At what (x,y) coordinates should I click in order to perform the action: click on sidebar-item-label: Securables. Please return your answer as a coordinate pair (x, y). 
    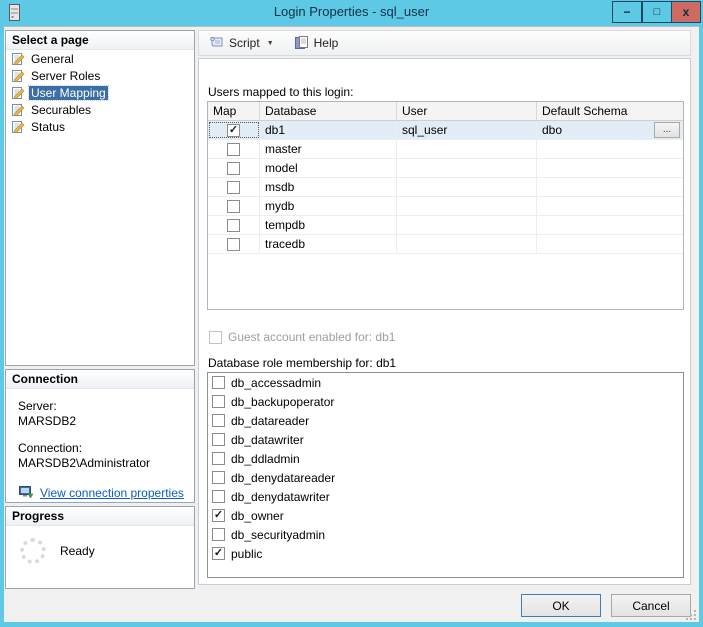
    Looking at the image, I should click on (61, 109).